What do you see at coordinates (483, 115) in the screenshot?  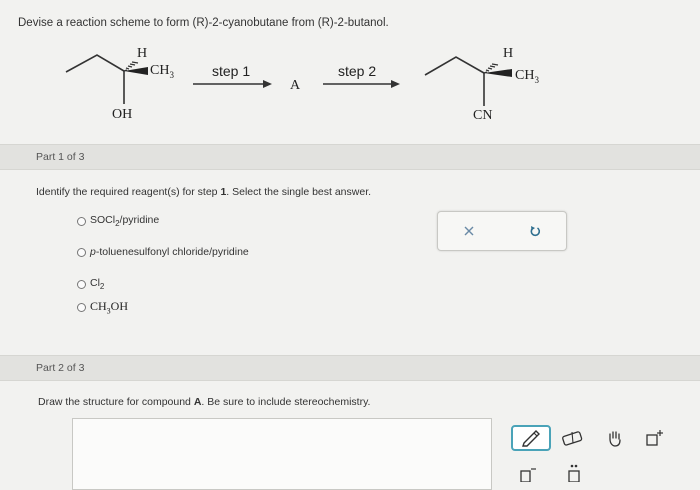 I see `end-cn-label: CN` at bounding box center [483, 115].